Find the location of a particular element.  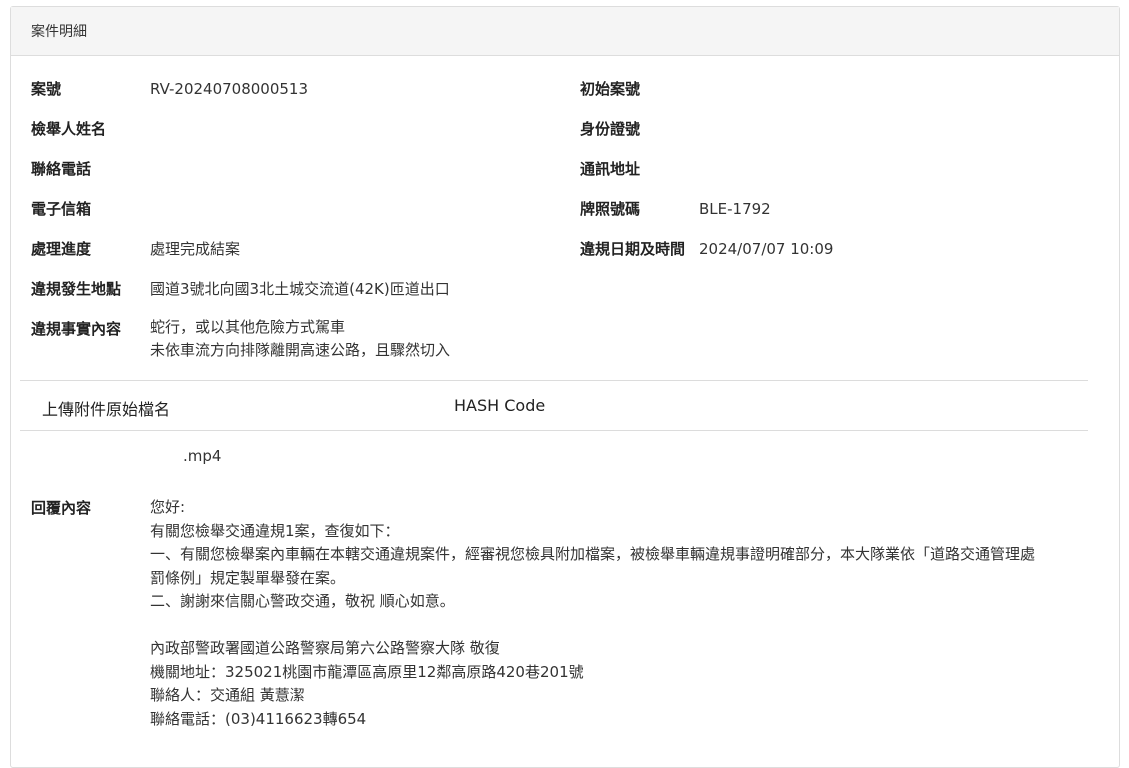

attachment-hash-header: HASH Code is located at coordinates (500, 405).